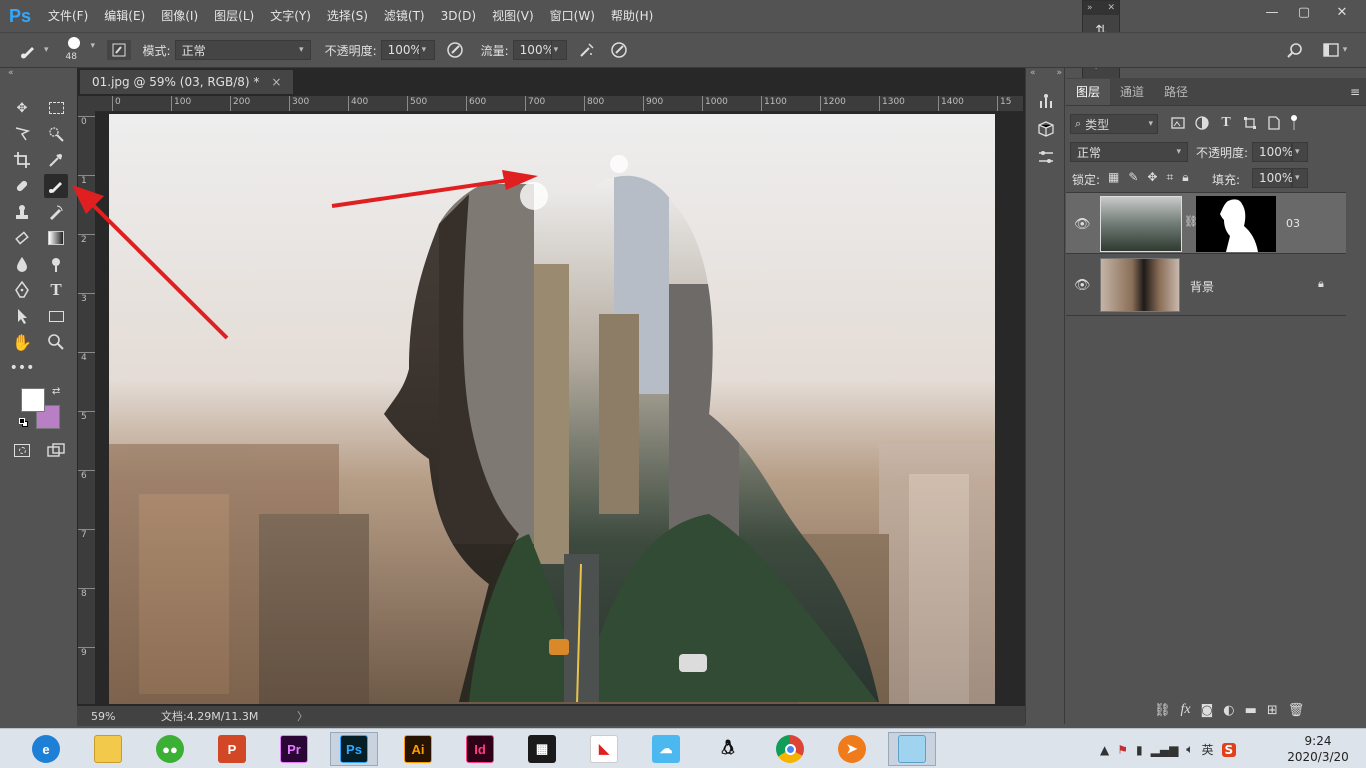 The image size is (1366, 768). Describe the element at coordinates (294, 749) in the screenshot. I see `premiere-icon: Pr` at that location.